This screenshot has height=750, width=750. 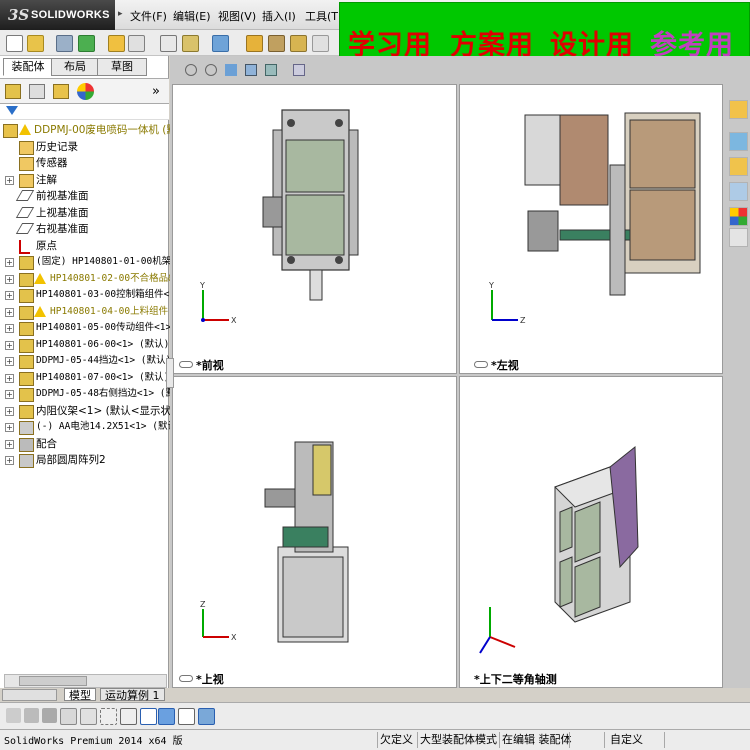 I want to click on open-folder-icon, so click(x=35, y=43).